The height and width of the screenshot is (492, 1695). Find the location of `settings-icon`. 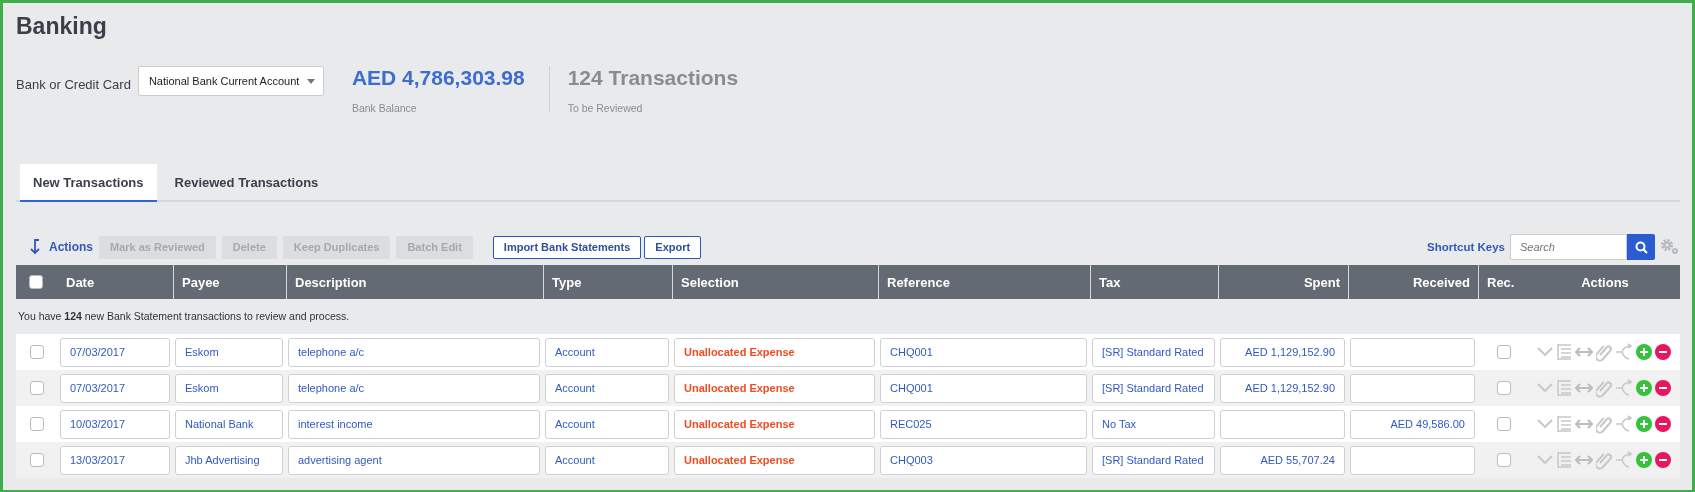

settings-icon is located at coordinates (1670, 247).